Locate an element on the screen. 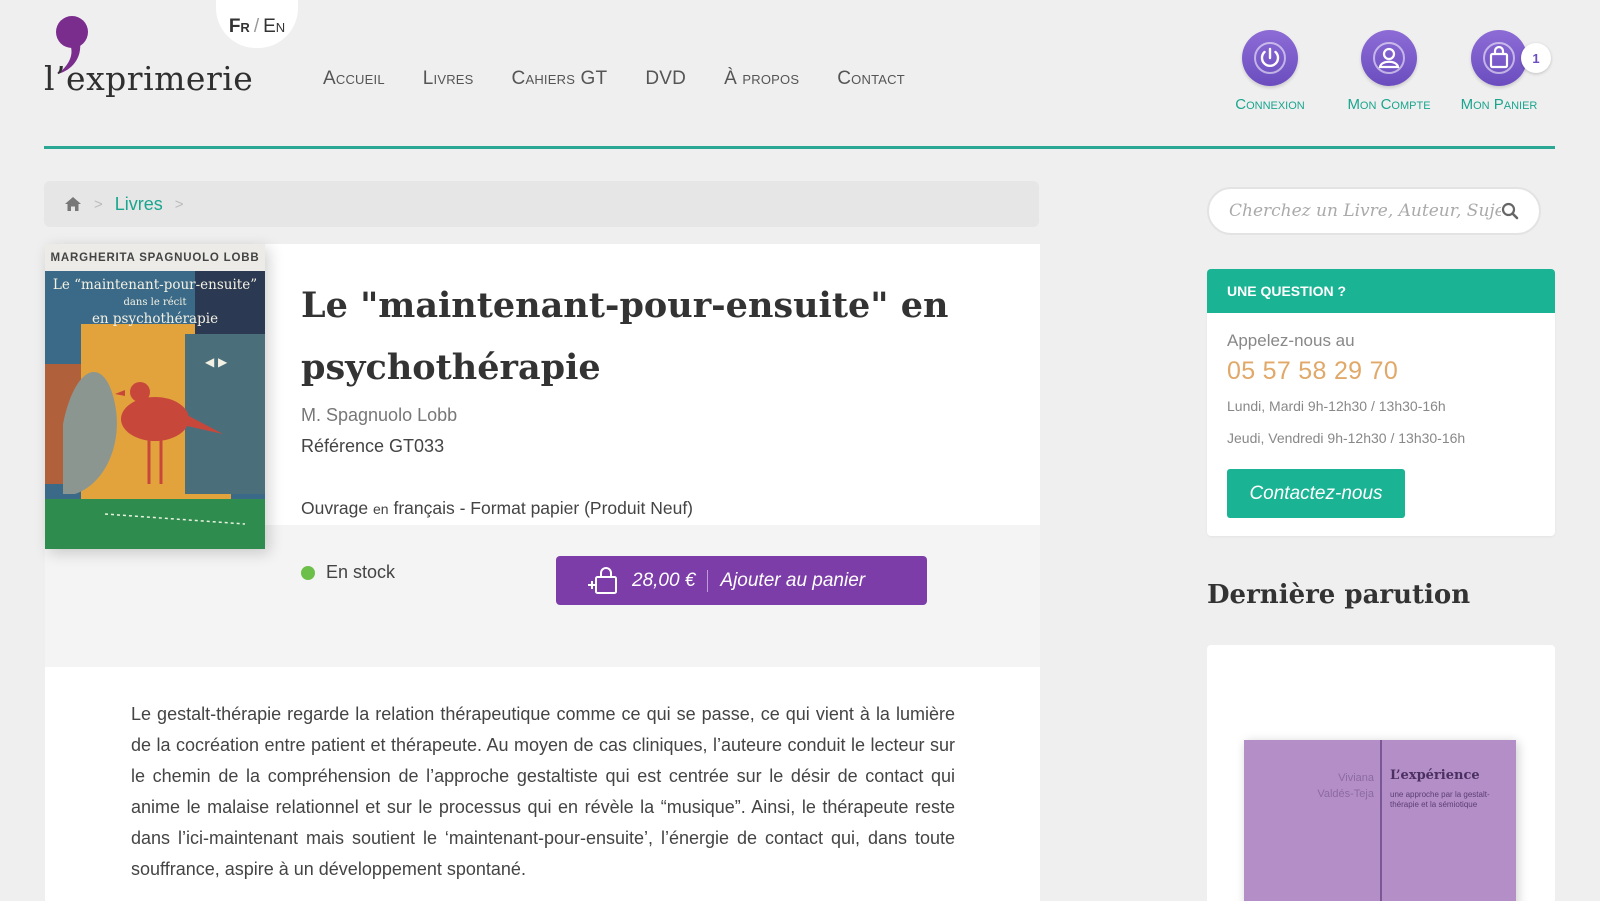 This screenshot has height=901, width=1600. nav-a-propos: À propos is located at coordinates (761, 79).